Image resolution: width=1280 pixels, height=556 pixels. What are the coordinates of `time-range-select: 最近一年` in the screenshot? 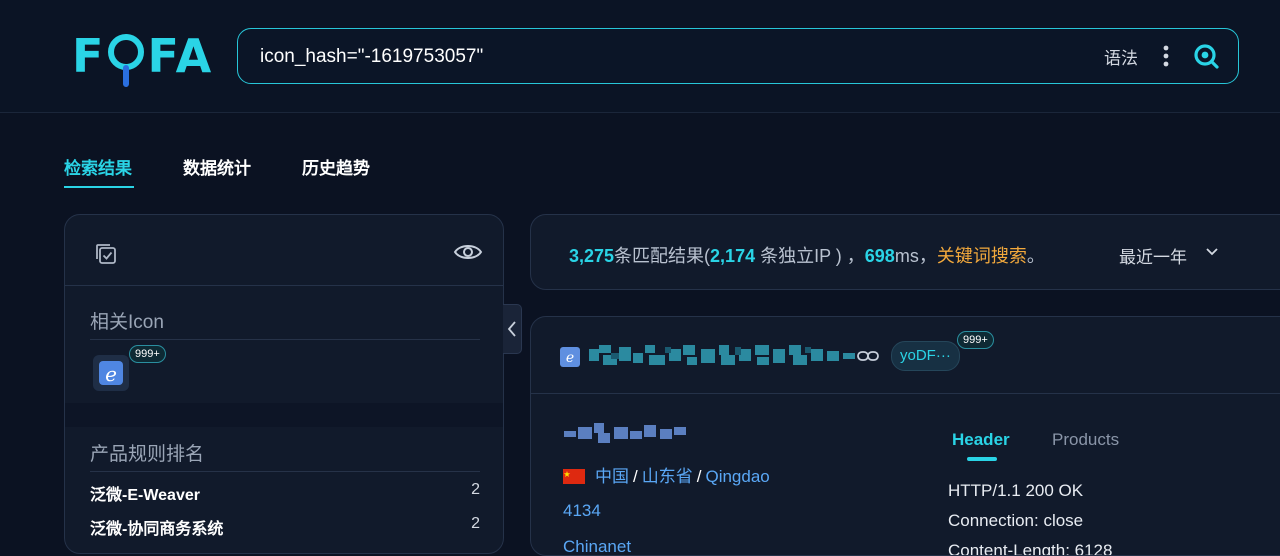 It's located at (1153, 255).